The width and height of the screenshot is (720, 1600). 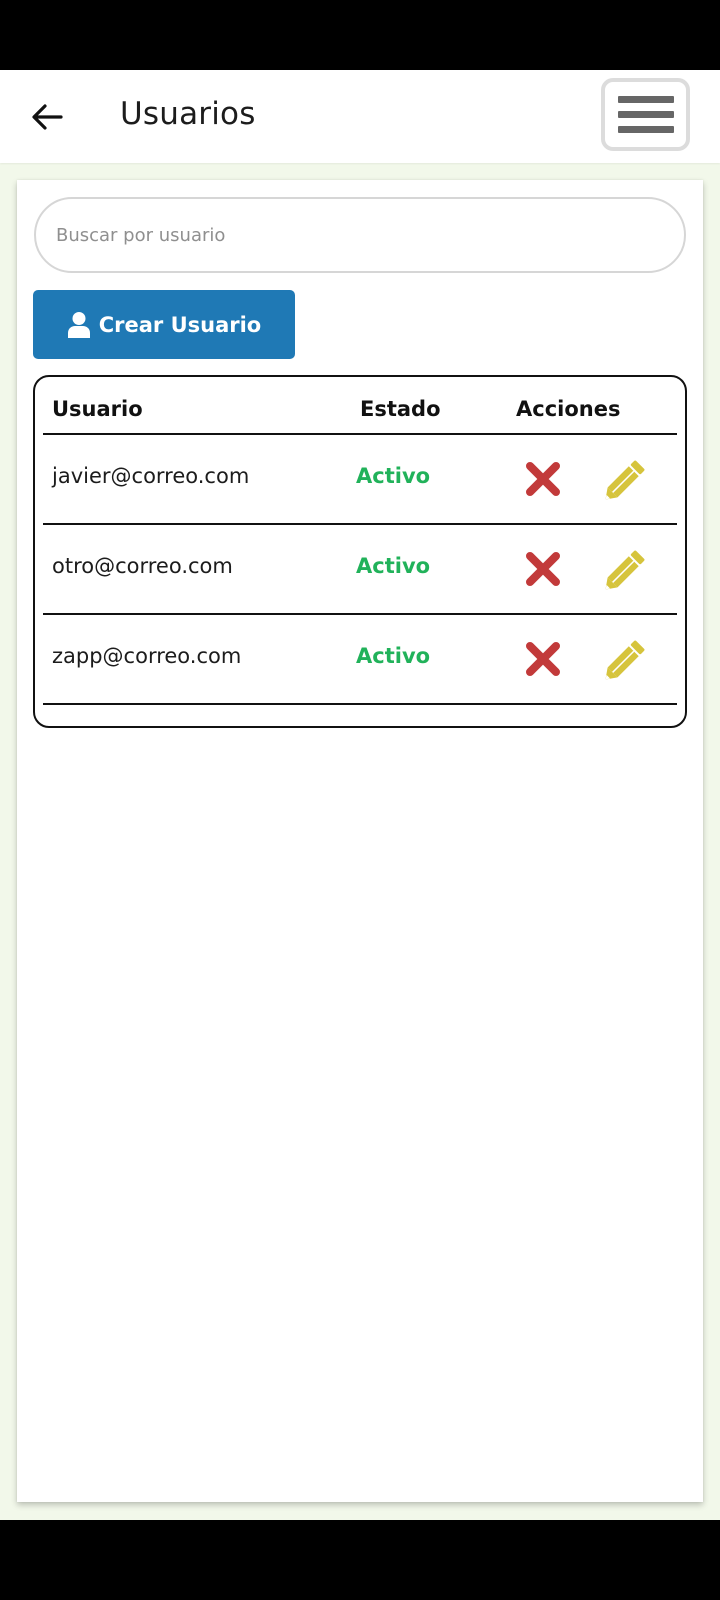 I want to click on app-bar: Usuarios, so click(x=360, y=116).